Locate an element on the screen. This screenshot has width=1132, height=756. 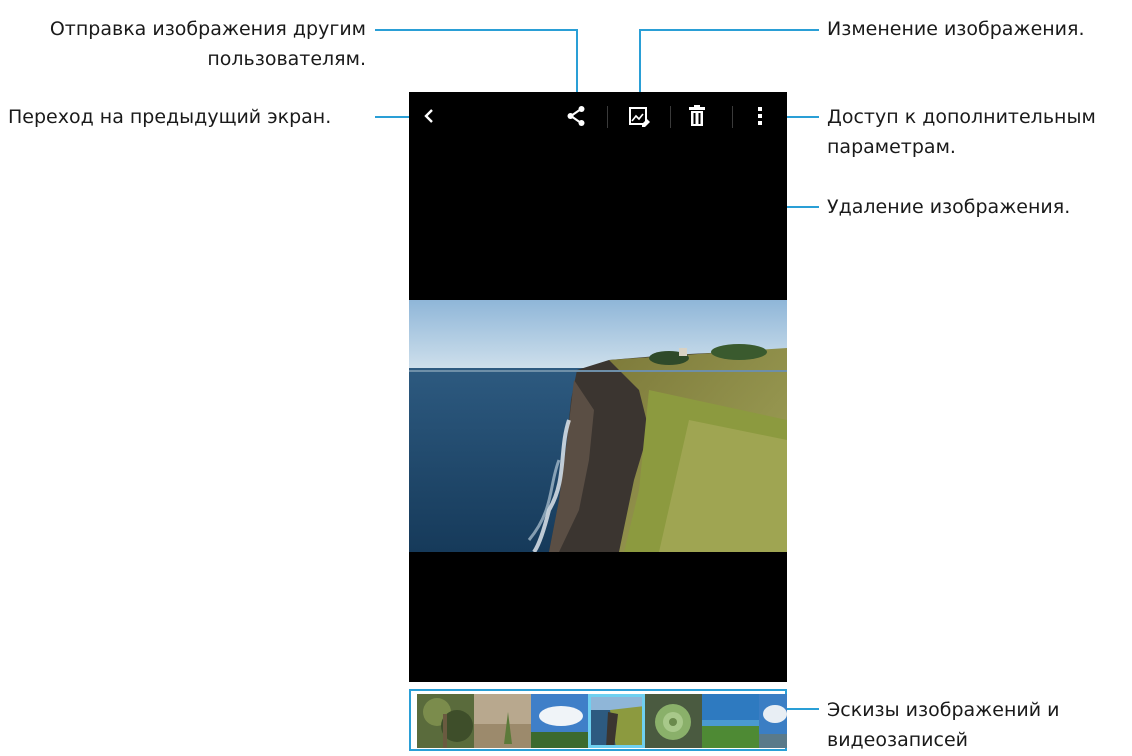
leader-share is located at coordinates (476, 30).